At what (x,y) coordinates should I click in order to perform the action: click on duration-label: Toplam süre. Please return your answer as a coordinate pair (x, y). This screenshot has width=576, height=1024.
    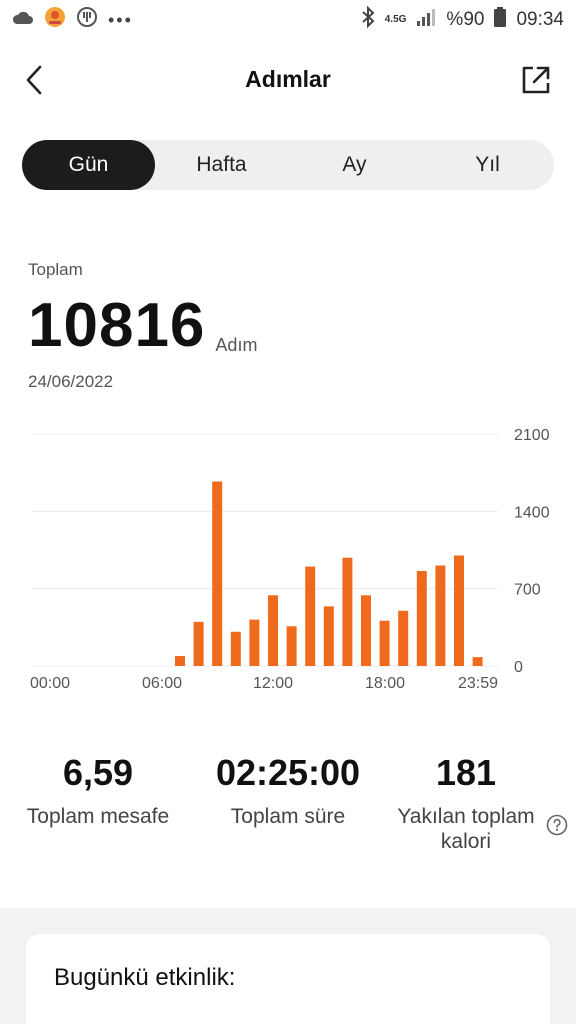
    Looking at the image, I should click on (288, 816).